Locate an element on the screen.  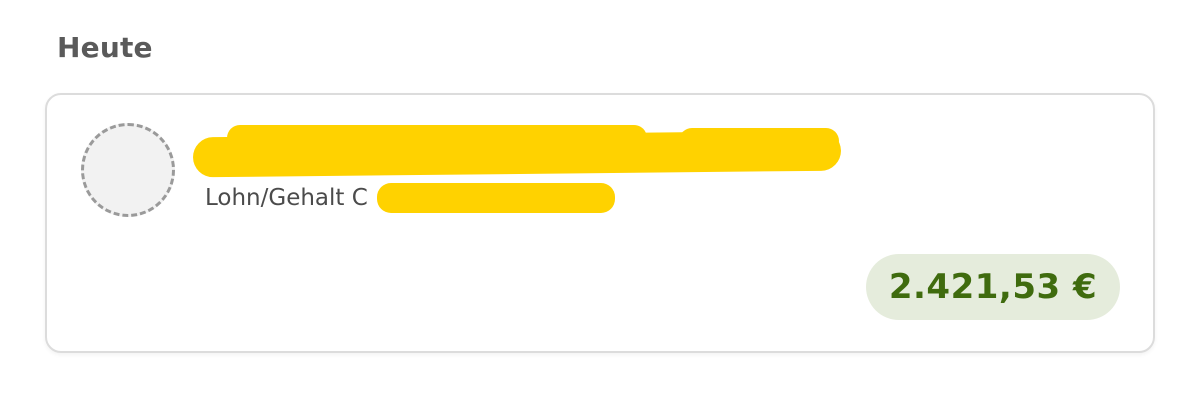
transaction-subtitle: Lohn/Gehalt C is located at coordinates (286, 198).